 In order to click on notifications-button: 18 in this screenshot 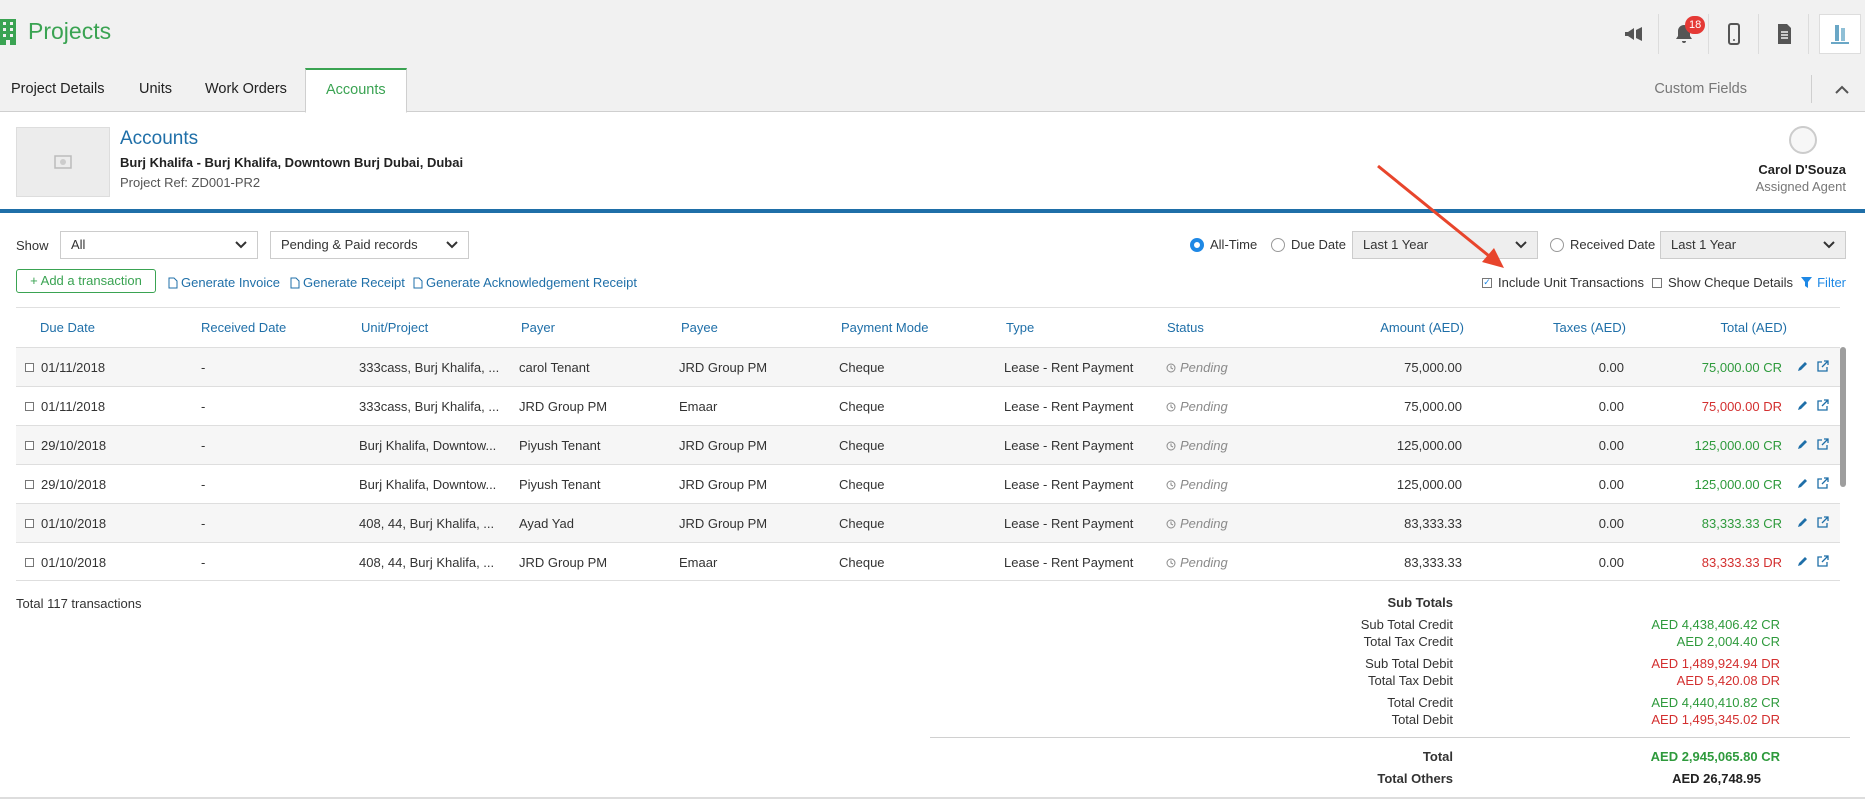, I will do `click(1684, 34)`.